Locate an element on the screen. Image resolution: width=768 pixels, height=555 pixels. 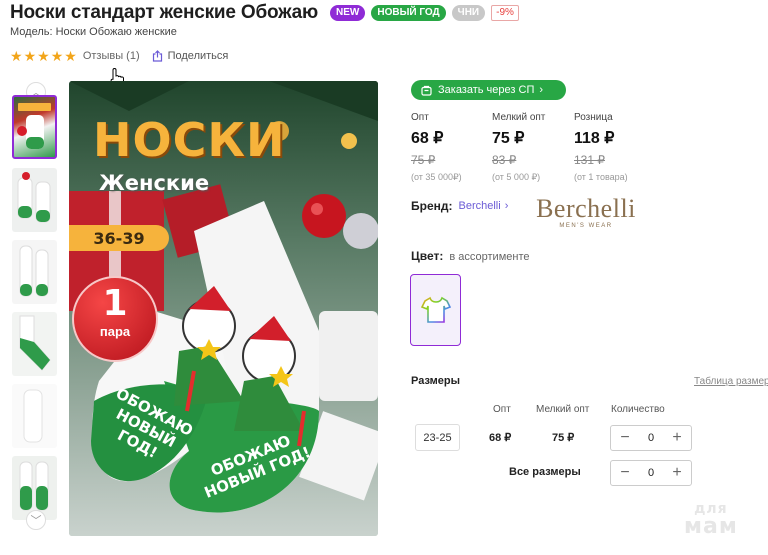
price-value: 68 ₽ is located at coordinates (427, 138).